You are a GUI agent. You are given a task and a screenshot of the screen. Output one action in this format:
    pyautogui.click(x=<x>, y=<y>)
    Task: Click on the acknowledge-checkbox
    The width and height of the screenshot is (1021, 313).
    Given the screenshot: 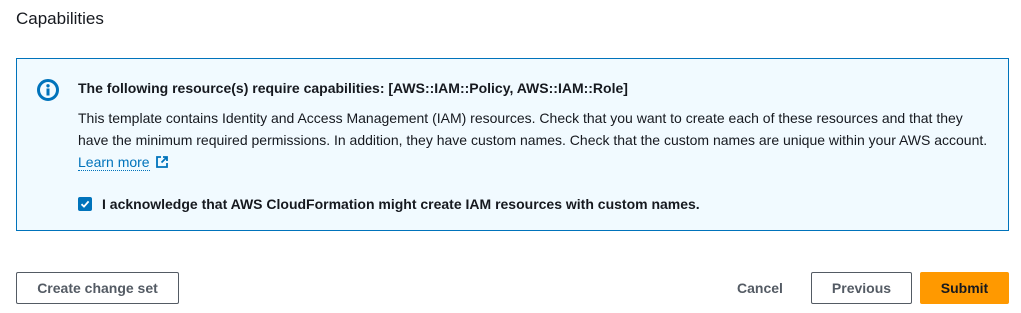 What is the action you would take?
    pyautogui.click(x=85, y=204)
    